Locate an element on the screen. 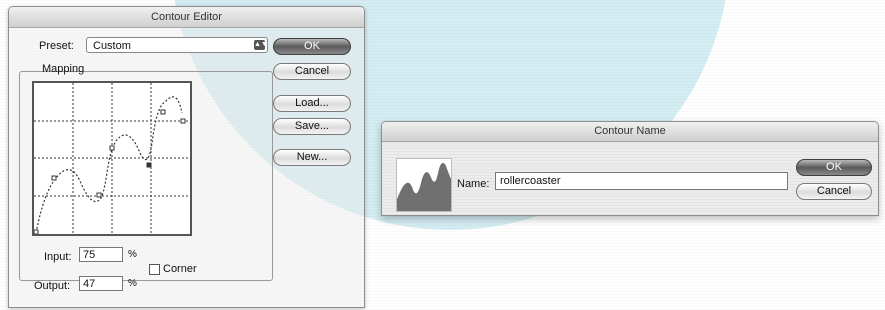  input-label: Input: is located at coordinates (58, 257).